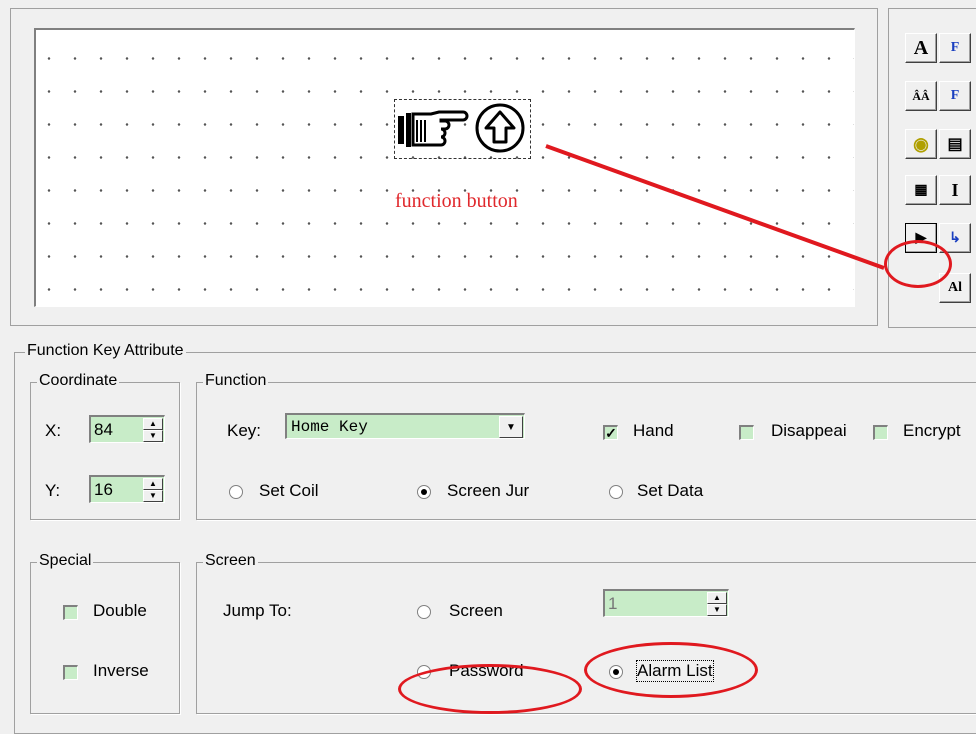 This screenshot has width=976, height=734. Describe the element at coordinates (511, 427) in the screenshot. I see `chevron-down-icon: ▼` at that location.